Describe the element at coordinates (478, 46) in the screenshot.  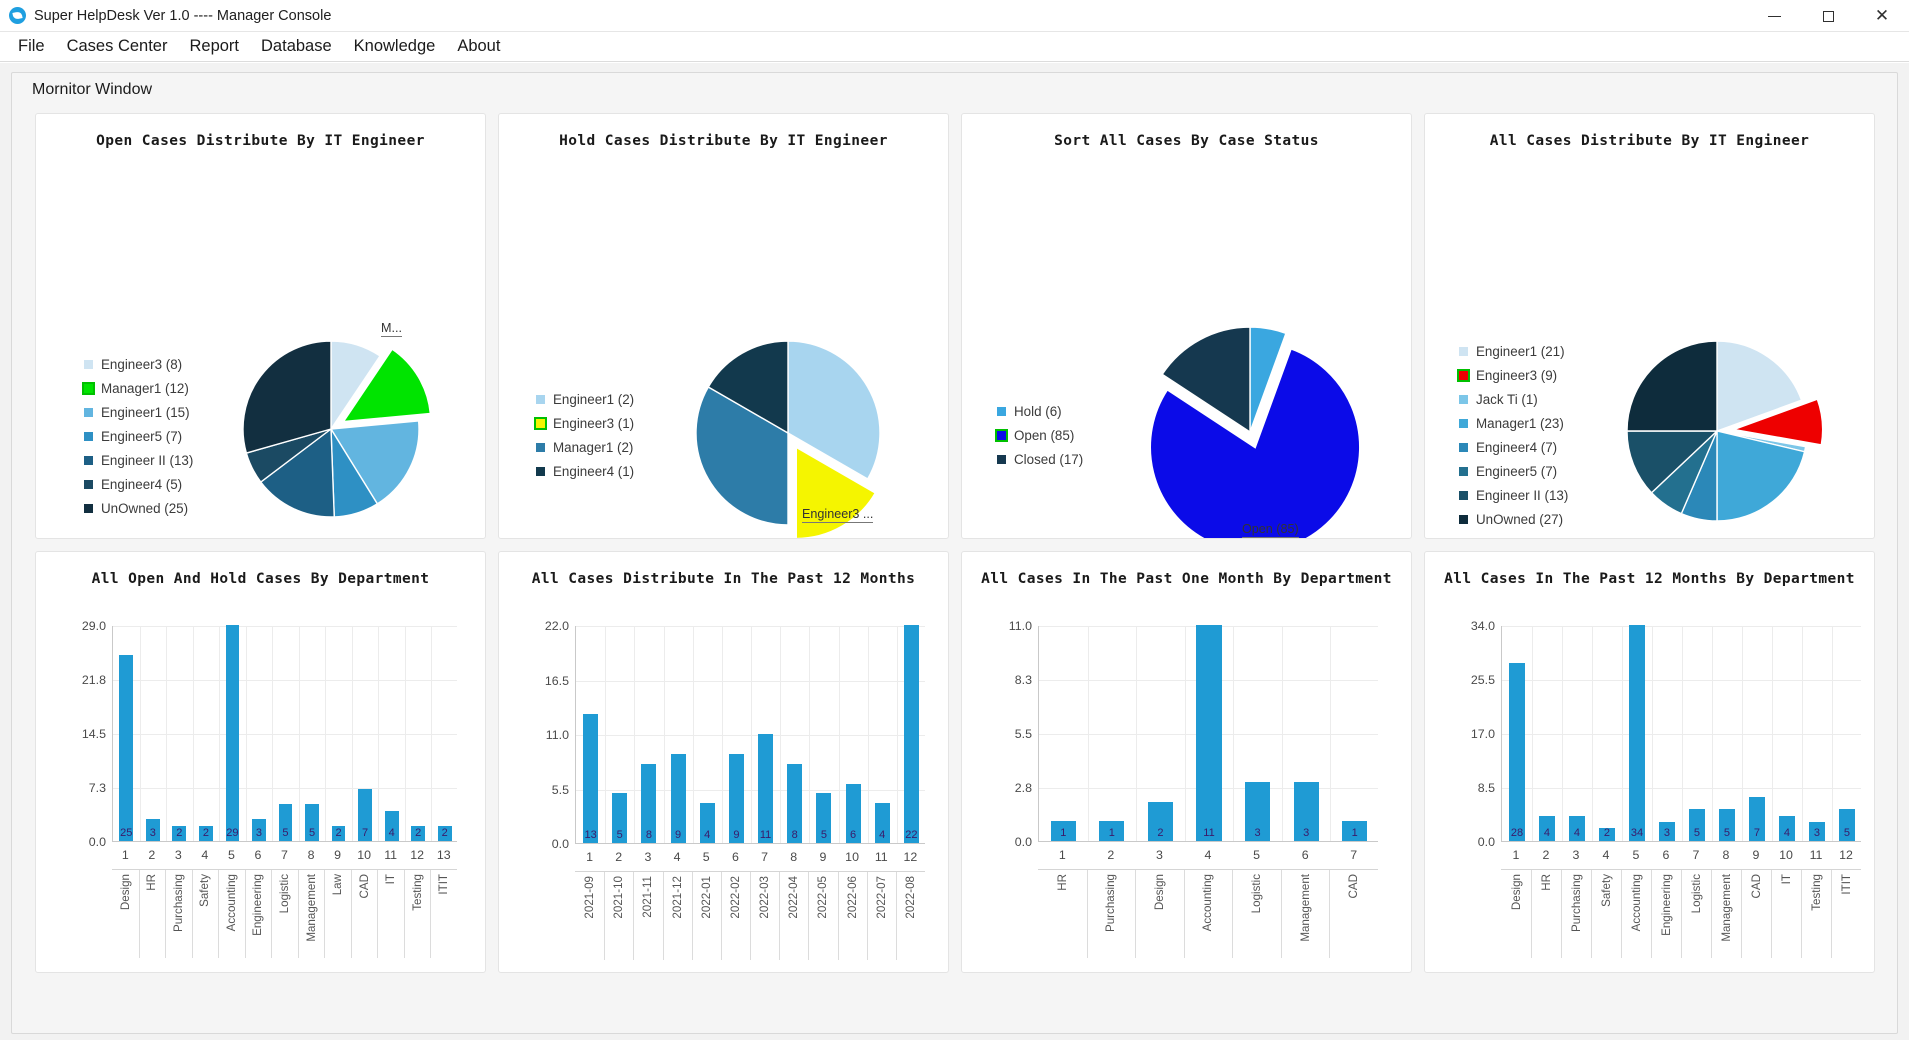
I see `menu-item-about: About` at that location.